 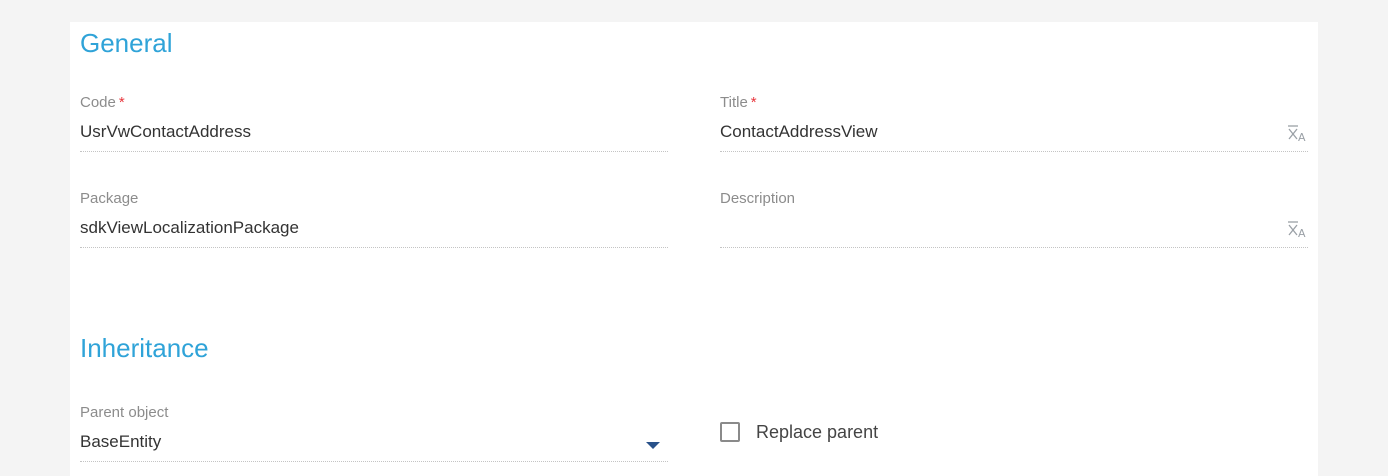 I want to click on parent-object-label: Parent object, so click(x=124, y=412).